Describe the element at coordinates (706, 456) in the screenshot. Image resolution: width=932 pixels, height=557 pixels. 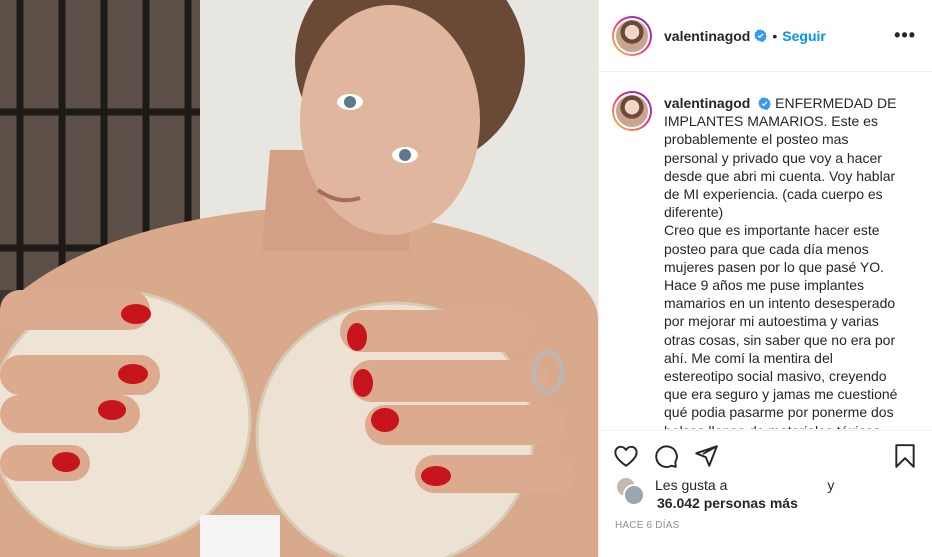
I see `share-icon` at that location.